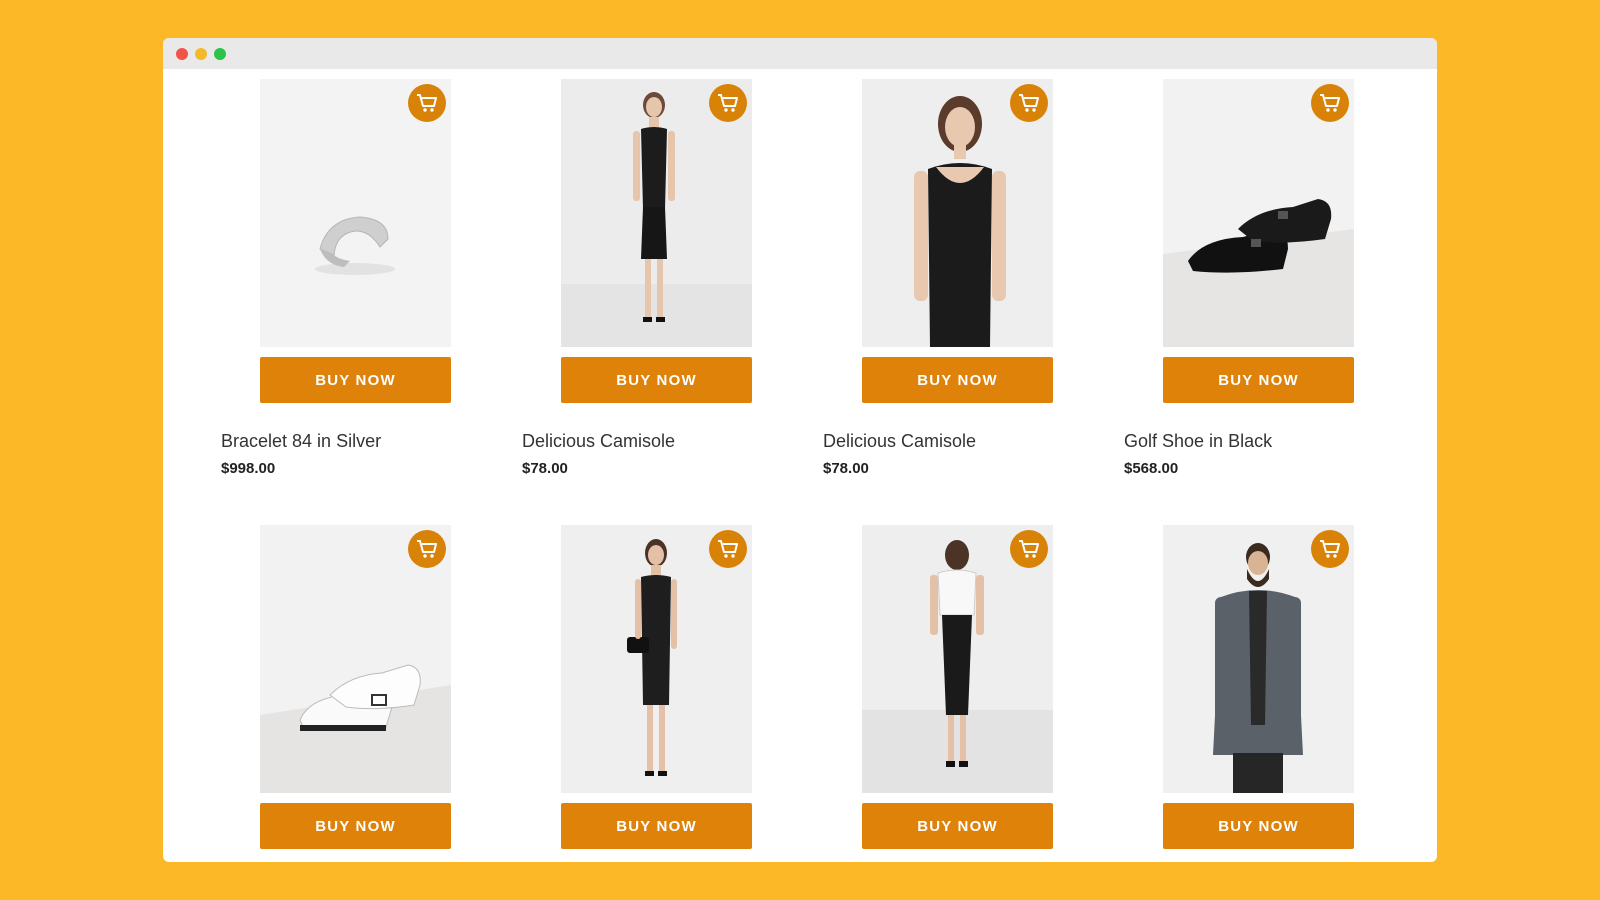 The image size is (1600, 900). I want to click on product-image-camisole-closeup, so click(957, 213).